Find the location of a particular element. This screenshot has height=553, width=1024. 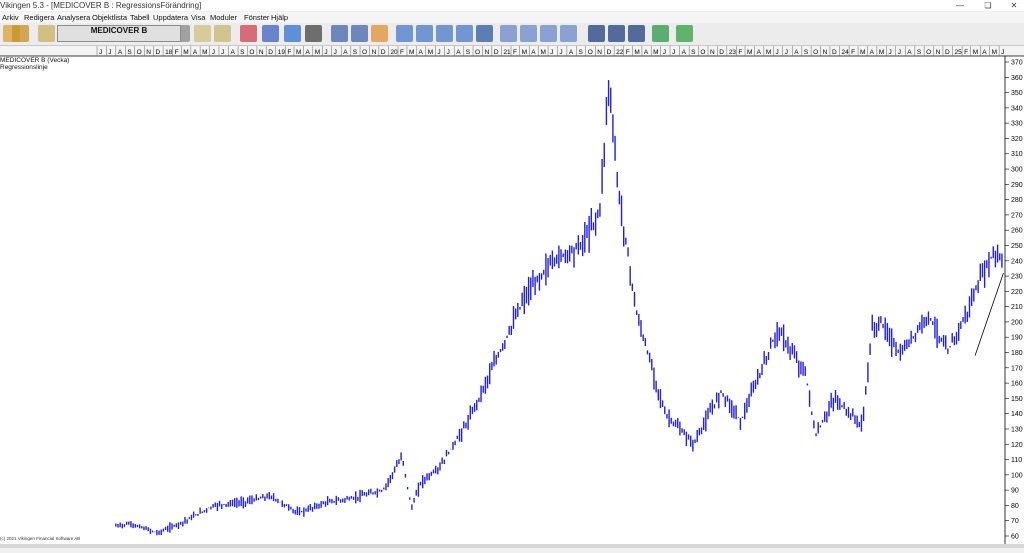

candlestick-icon is located at coordinates (596, 33).